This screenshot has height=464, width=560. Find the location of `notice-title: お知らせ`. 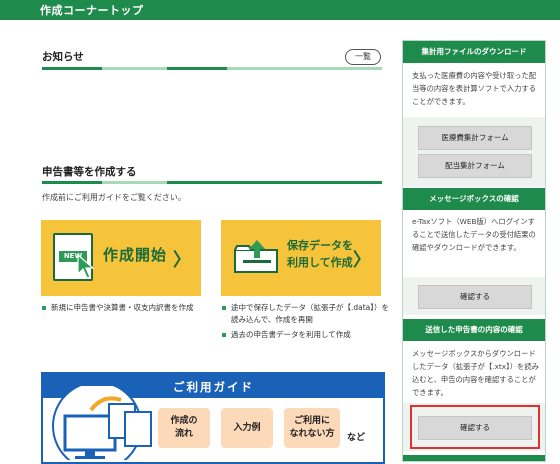

notice-title: お知らせ is located at coordinates (63, 57).